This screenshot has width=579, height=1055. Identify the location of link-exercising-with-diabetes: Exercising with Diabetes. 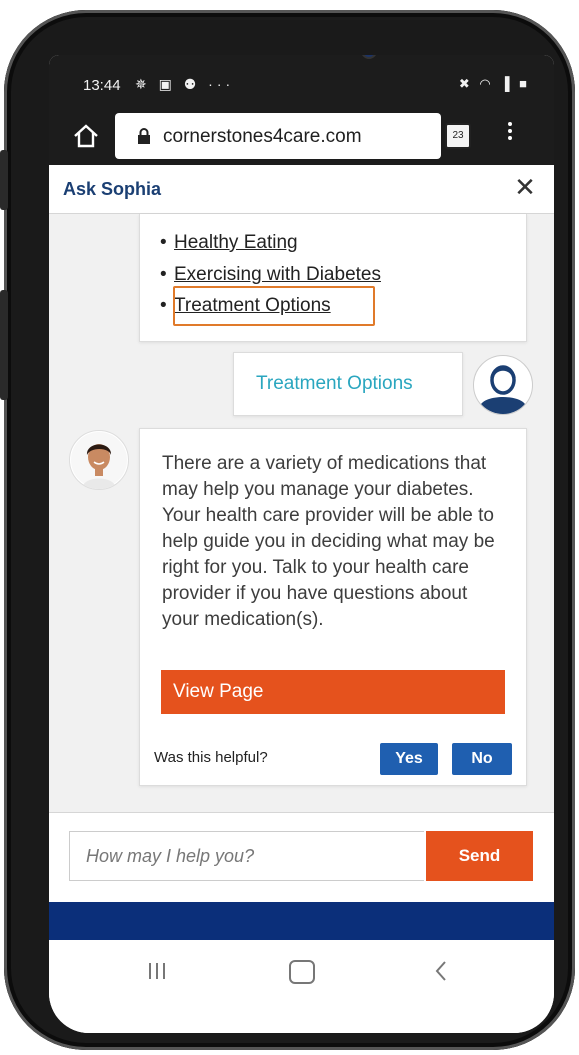
(277, 274).